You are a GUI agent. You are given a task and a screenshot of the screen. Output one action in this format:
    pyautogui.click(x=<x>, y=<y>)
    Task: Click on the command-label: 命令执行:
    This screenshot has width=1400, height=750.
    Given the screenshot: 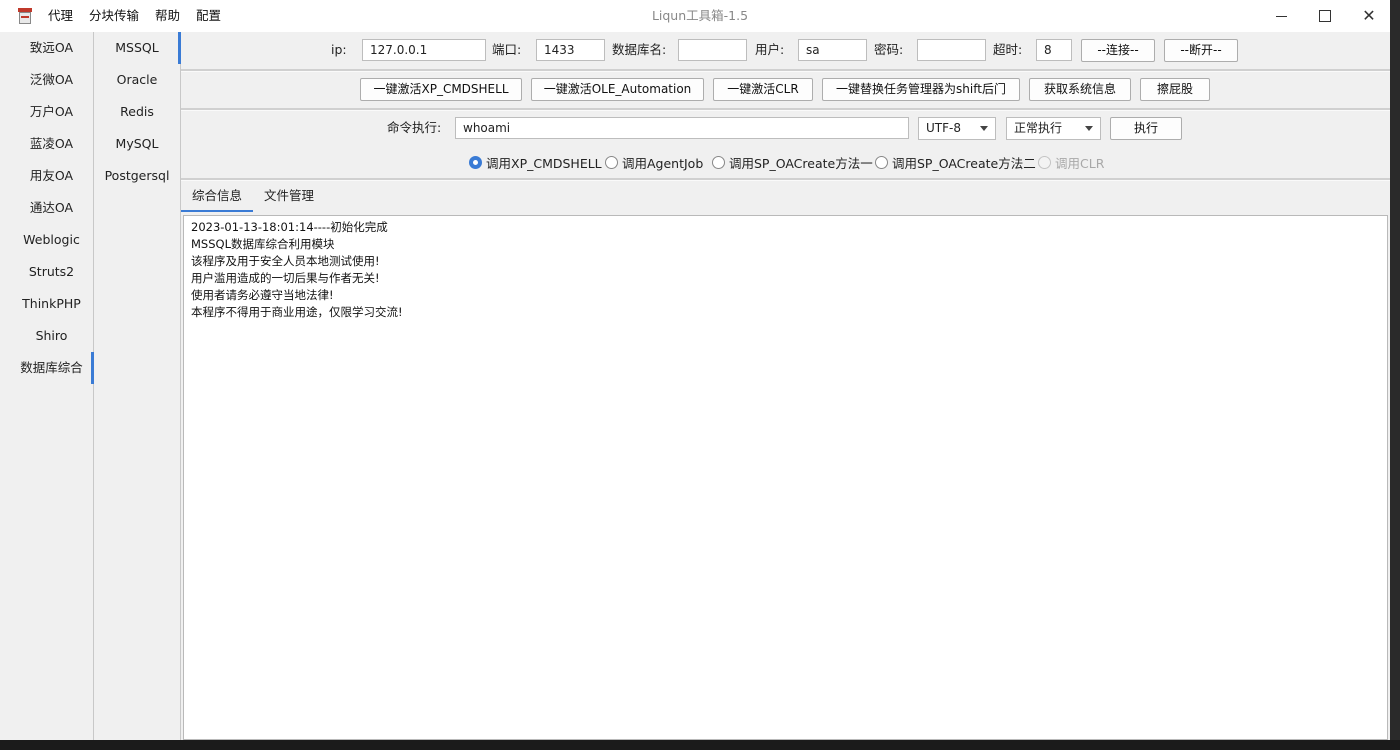 What is the action you would take?
    pyautogui.click(x=414, y=127)
    